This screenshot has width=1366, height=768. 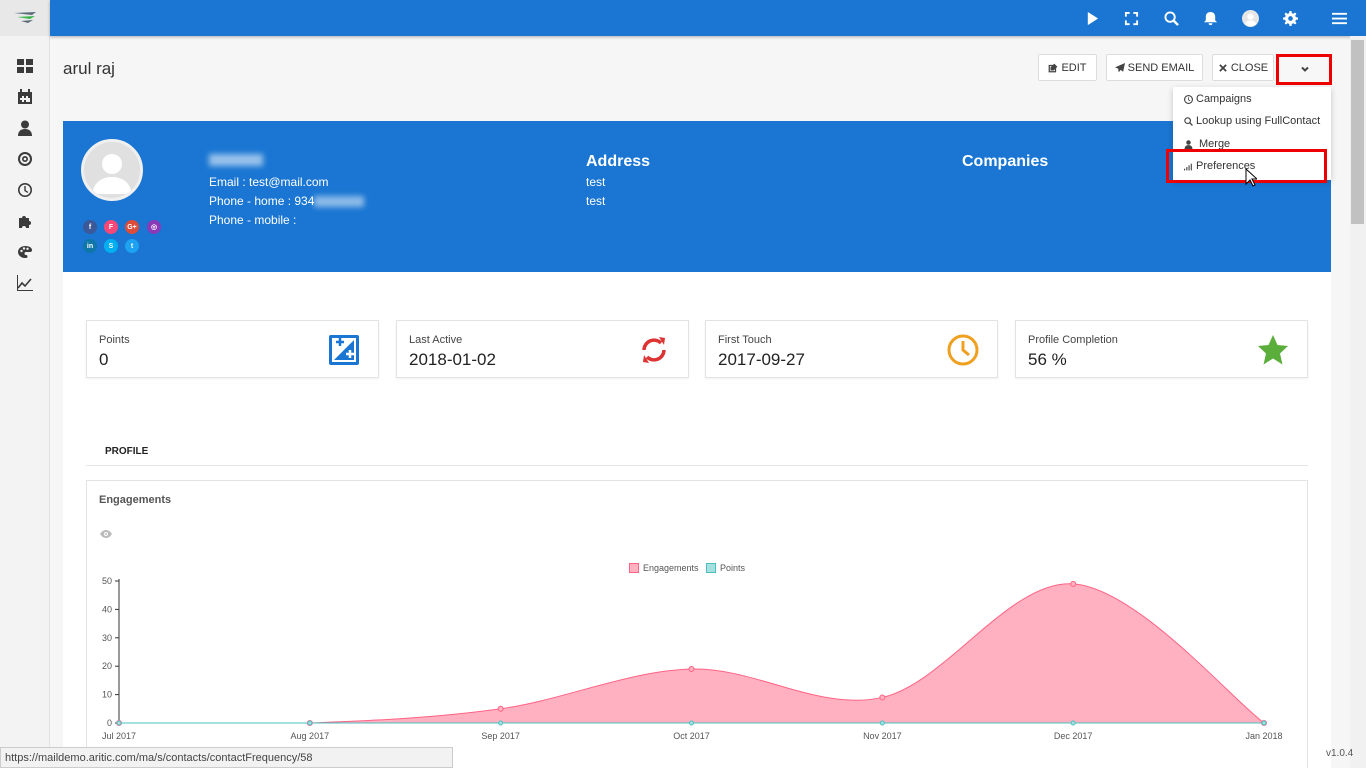 What do you see at coordinates (1223, 67) in the screenshot?
I see `close-icon` at bounding box center [1223, 67].